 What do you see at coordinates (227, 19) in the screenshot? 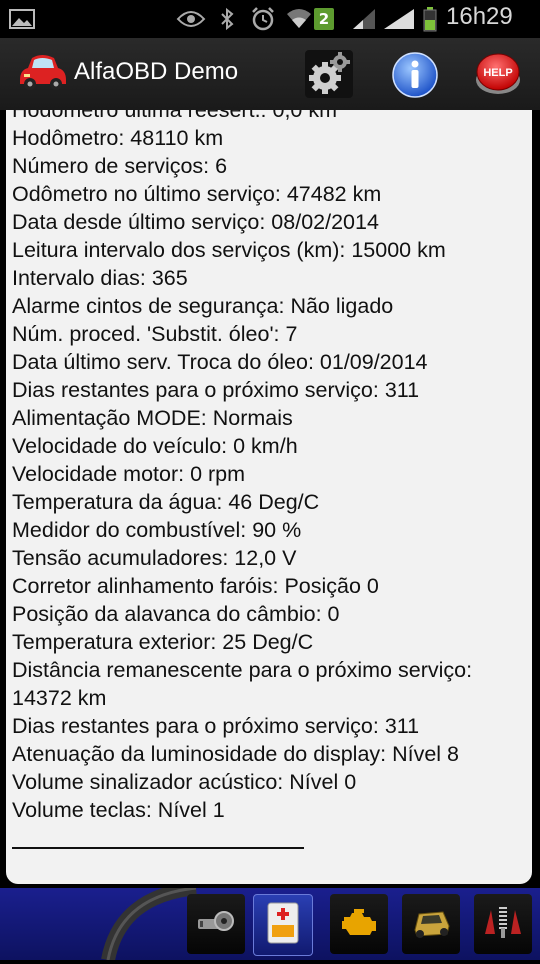
I see `bluetooth-icon` at bounding box center [227, 19].